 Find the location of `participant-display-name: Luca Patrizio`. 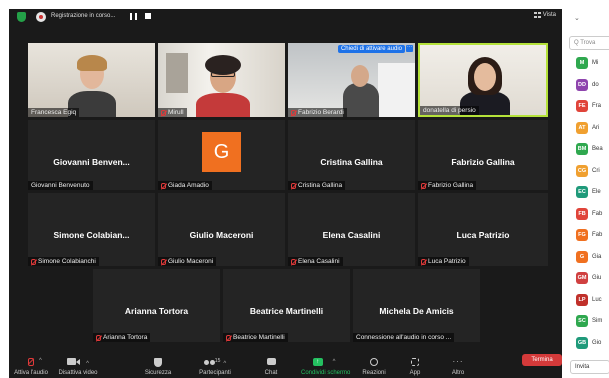

participant-display-name: Luca Patrizio is located at coordinates (483, 235).